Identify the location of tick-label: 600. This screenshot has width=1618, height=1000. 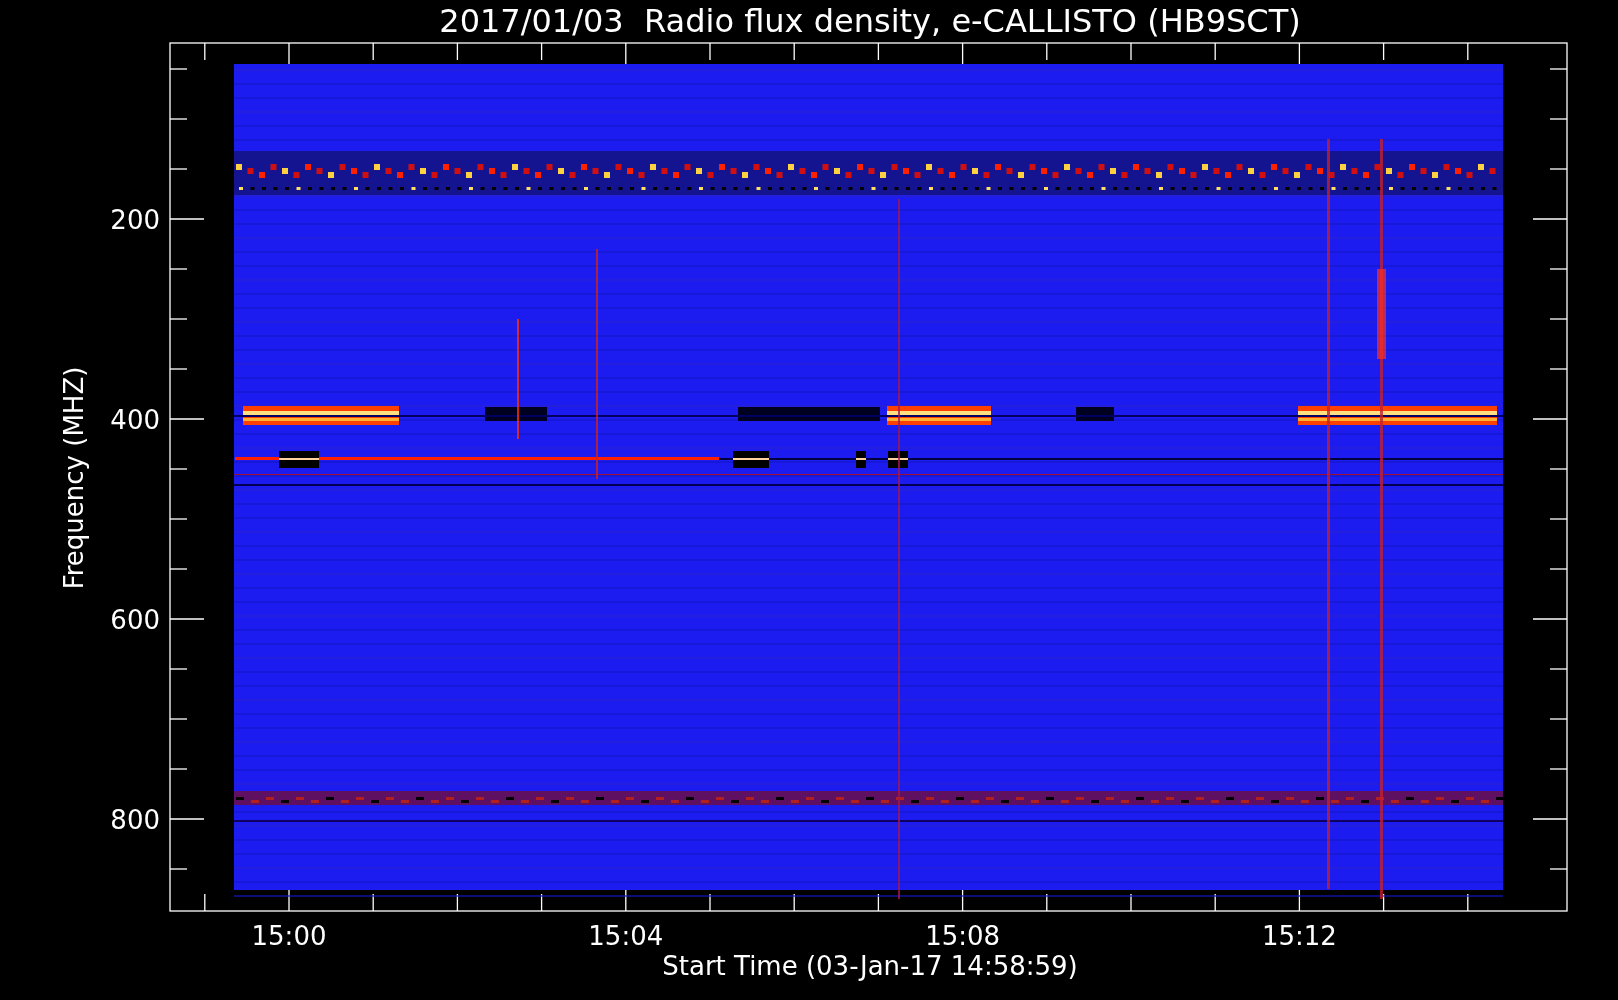
(135, 620).